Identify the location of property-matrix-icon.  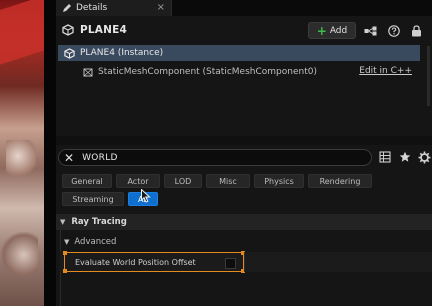
(385, 157).